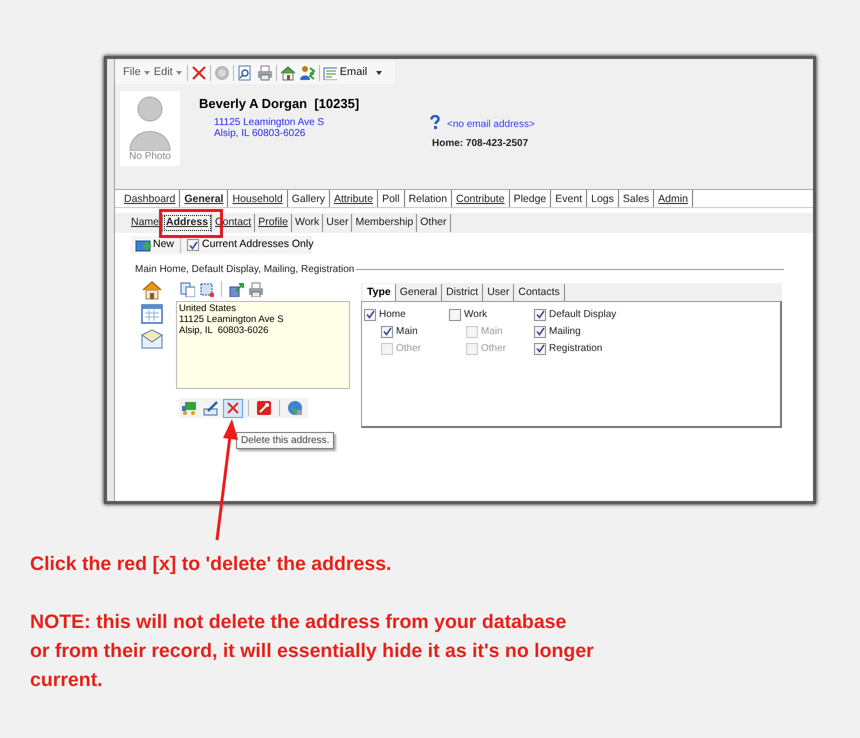  I want to click on tab: General, so click(204, 198).